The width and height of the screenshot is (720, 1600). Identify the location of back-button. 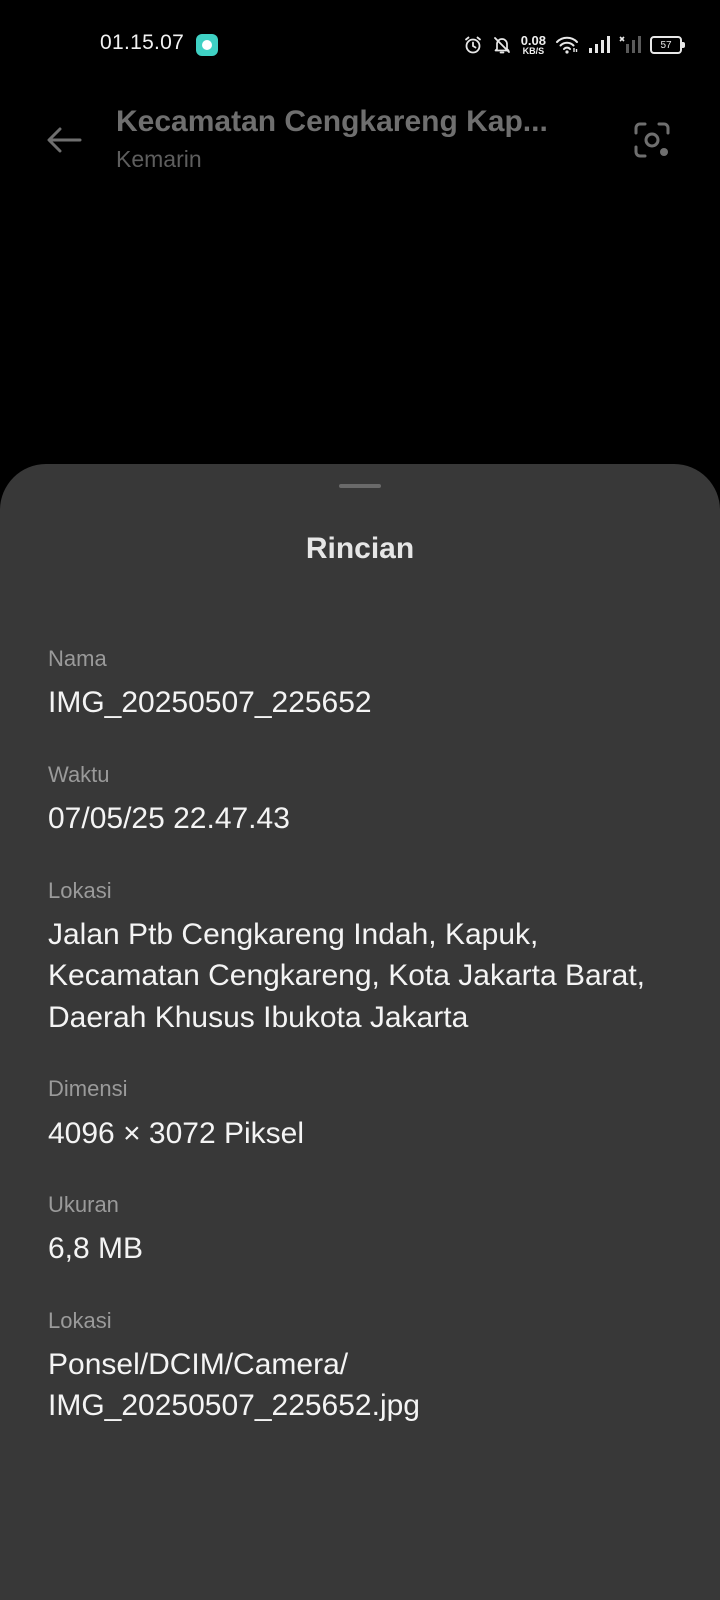
(64, 140).